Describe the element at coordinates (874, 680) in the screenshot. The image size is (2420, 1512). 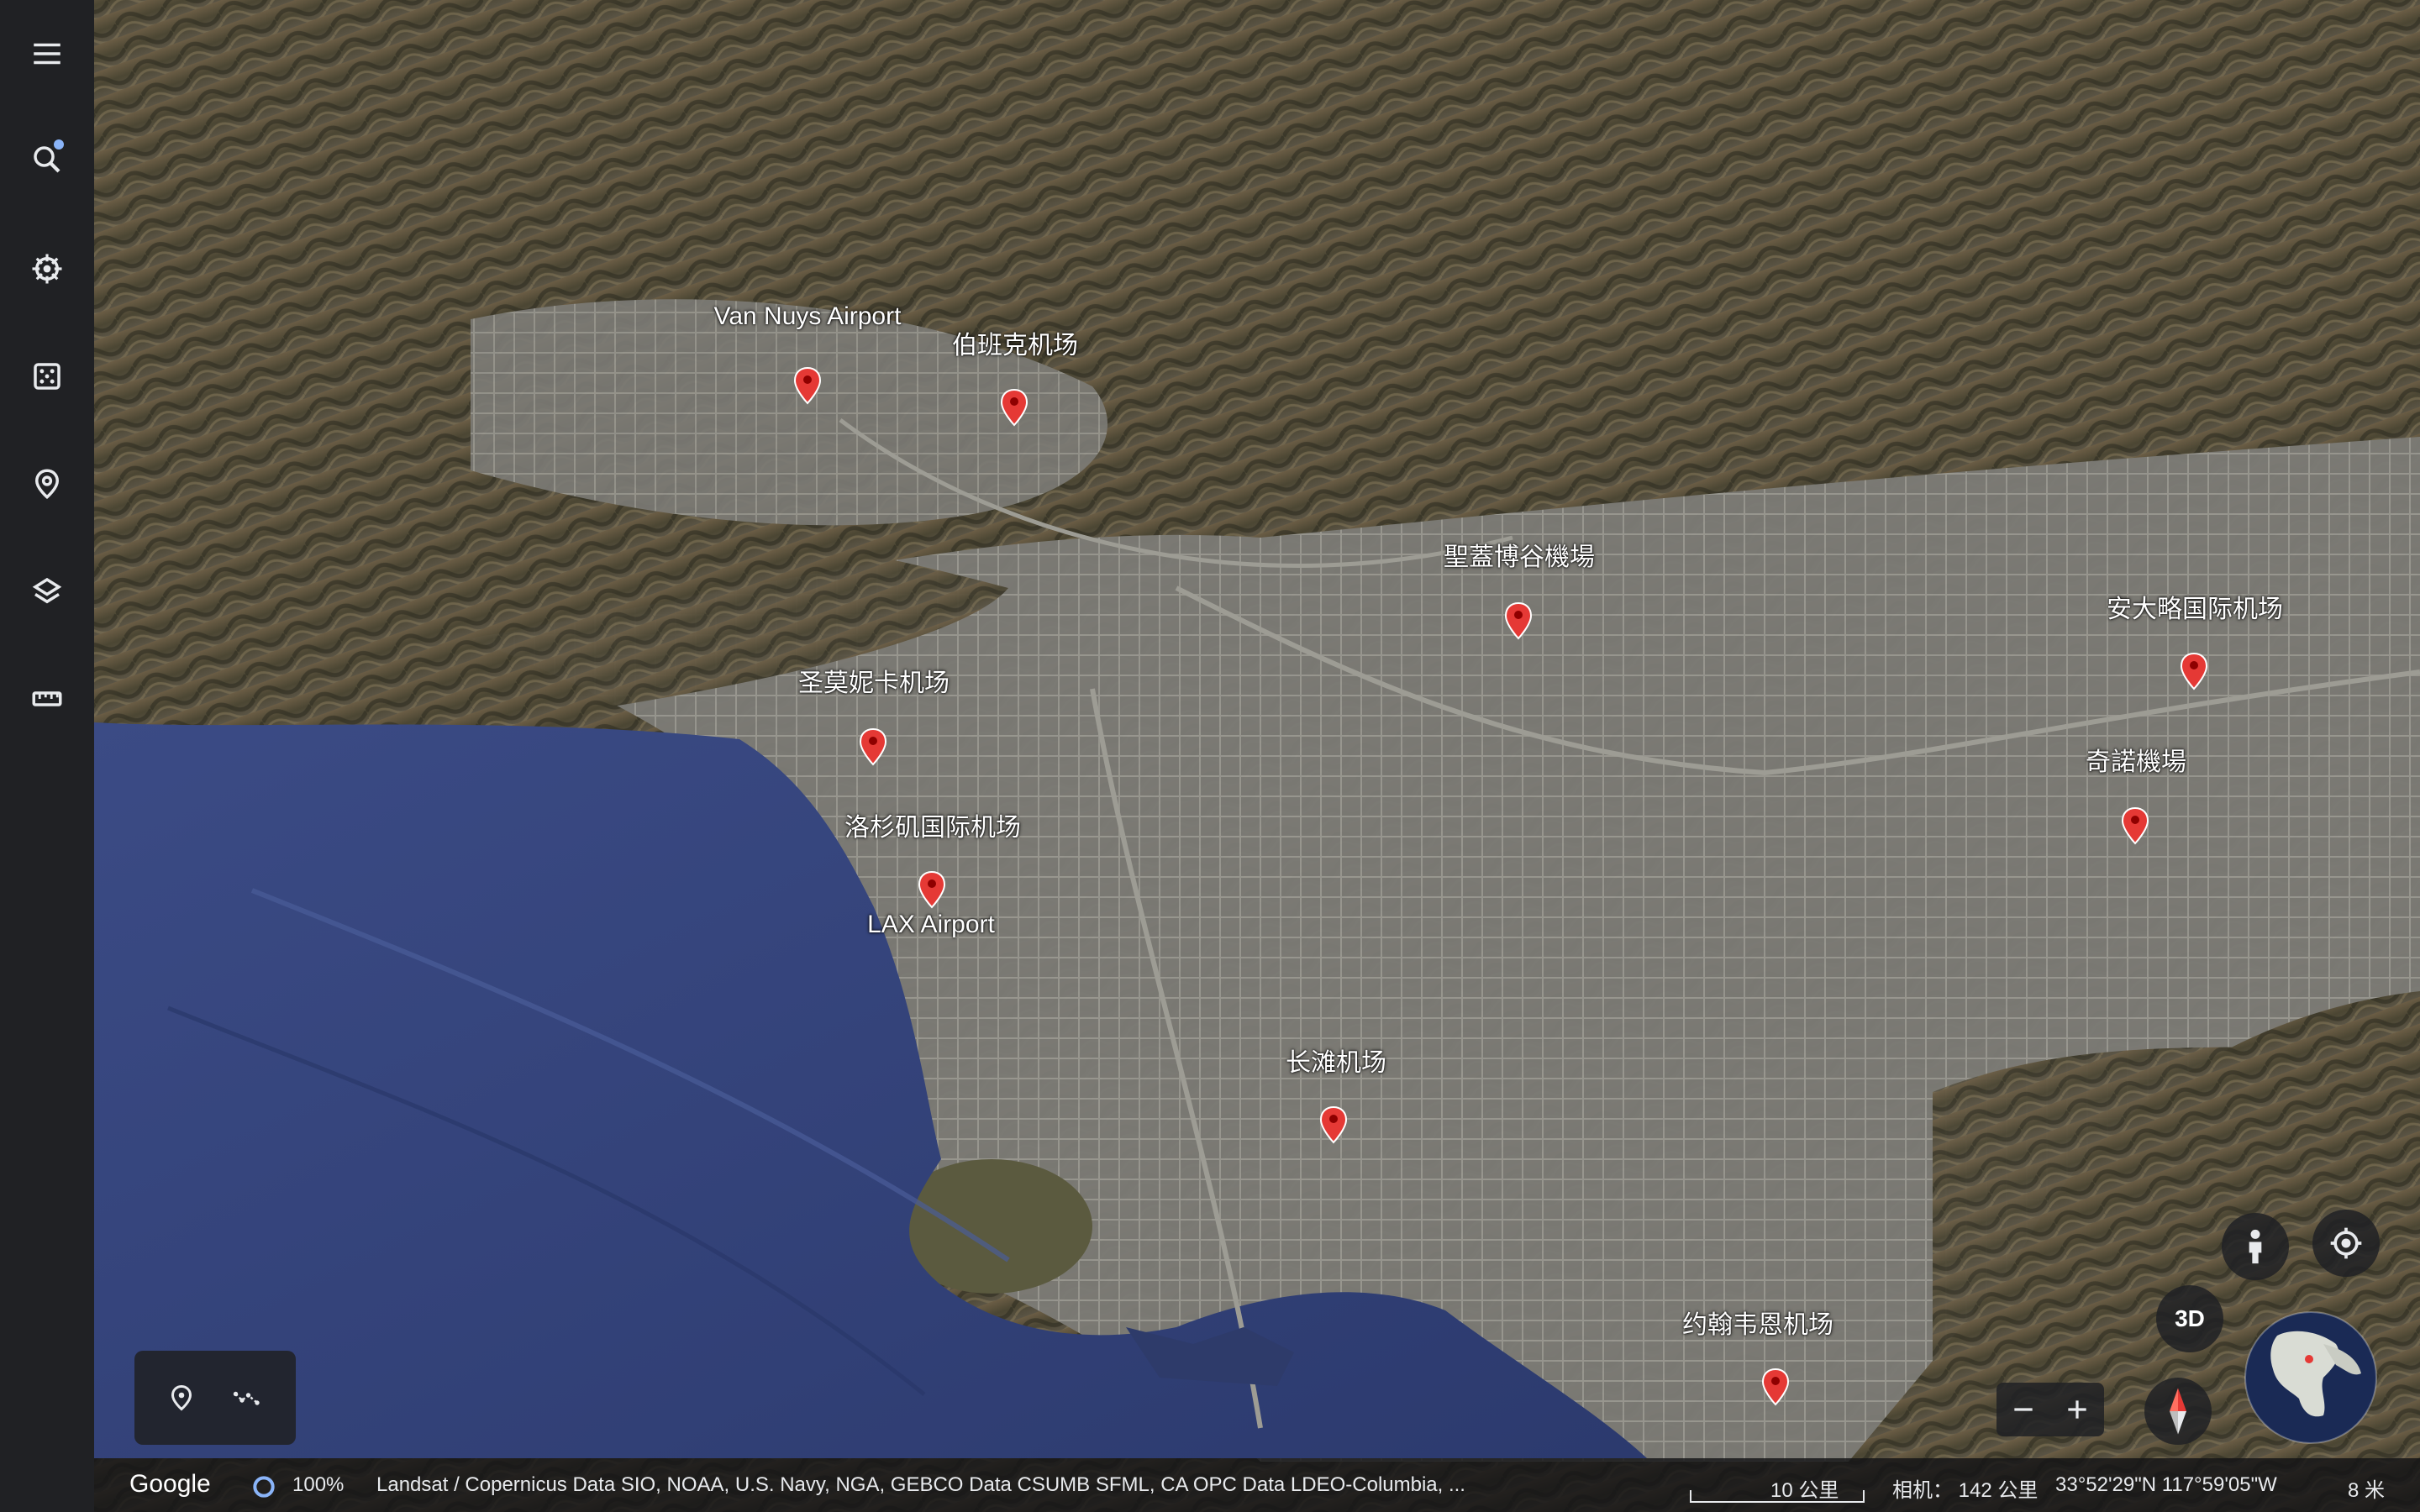
I see `place-label: 圣莫妮卡机场` at that location.